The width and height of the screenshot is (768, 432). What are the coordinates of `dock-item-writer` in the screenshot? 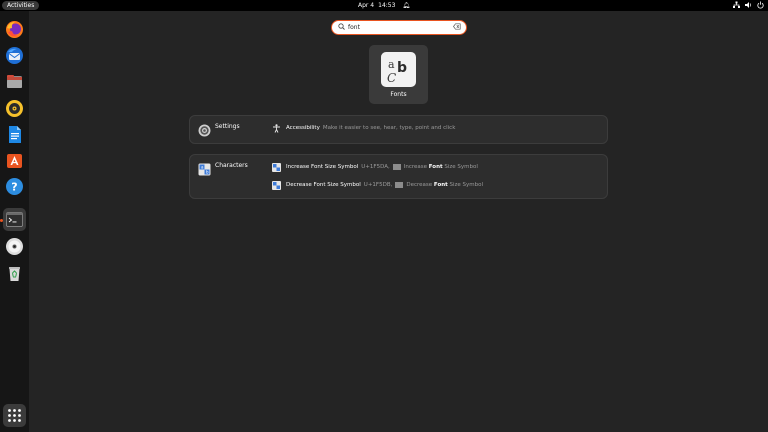 It's located at (14, 134).